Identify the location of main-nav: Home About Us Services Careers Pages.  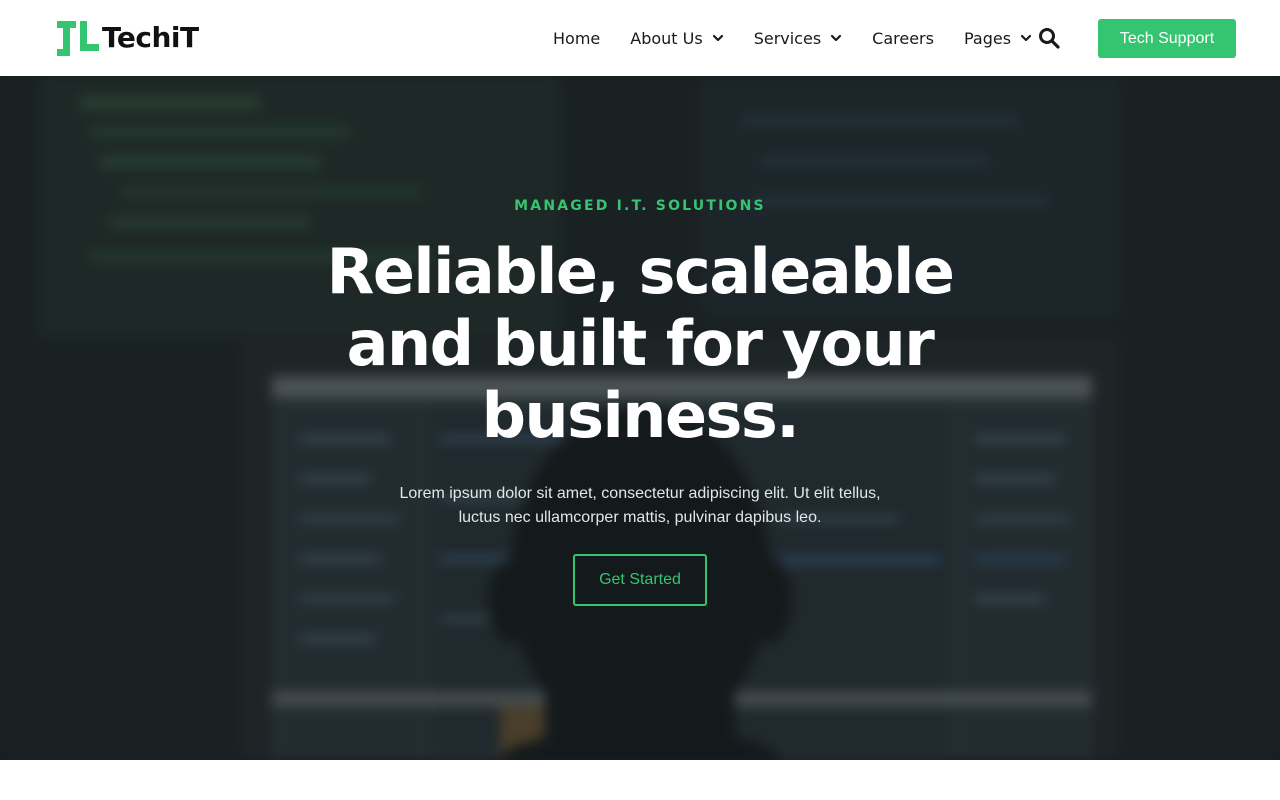
(807, 38).